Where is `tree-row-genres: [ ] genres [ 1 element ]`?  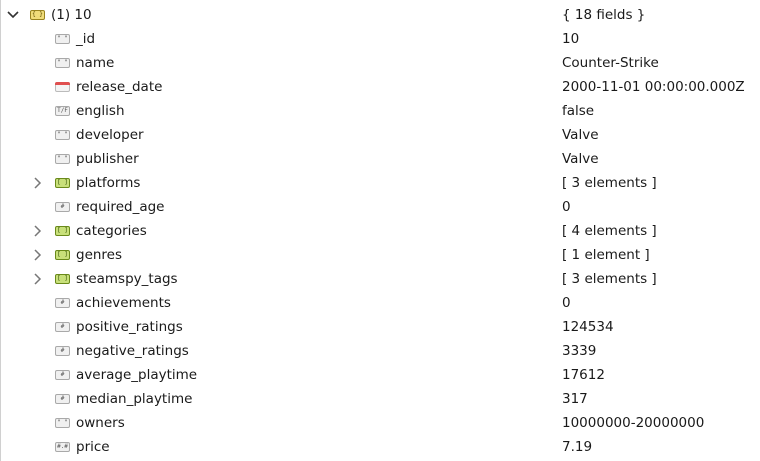
tree-row-genres: [ ] genres [ 1 element ] is located at coordinates (380, 255).